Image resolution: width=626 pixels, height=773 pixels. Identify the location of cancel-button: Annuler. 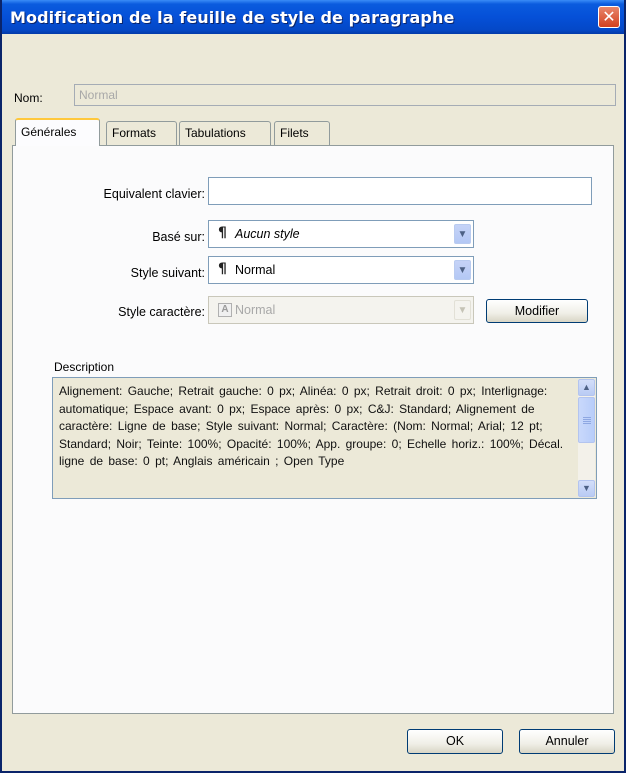
(567, 741).